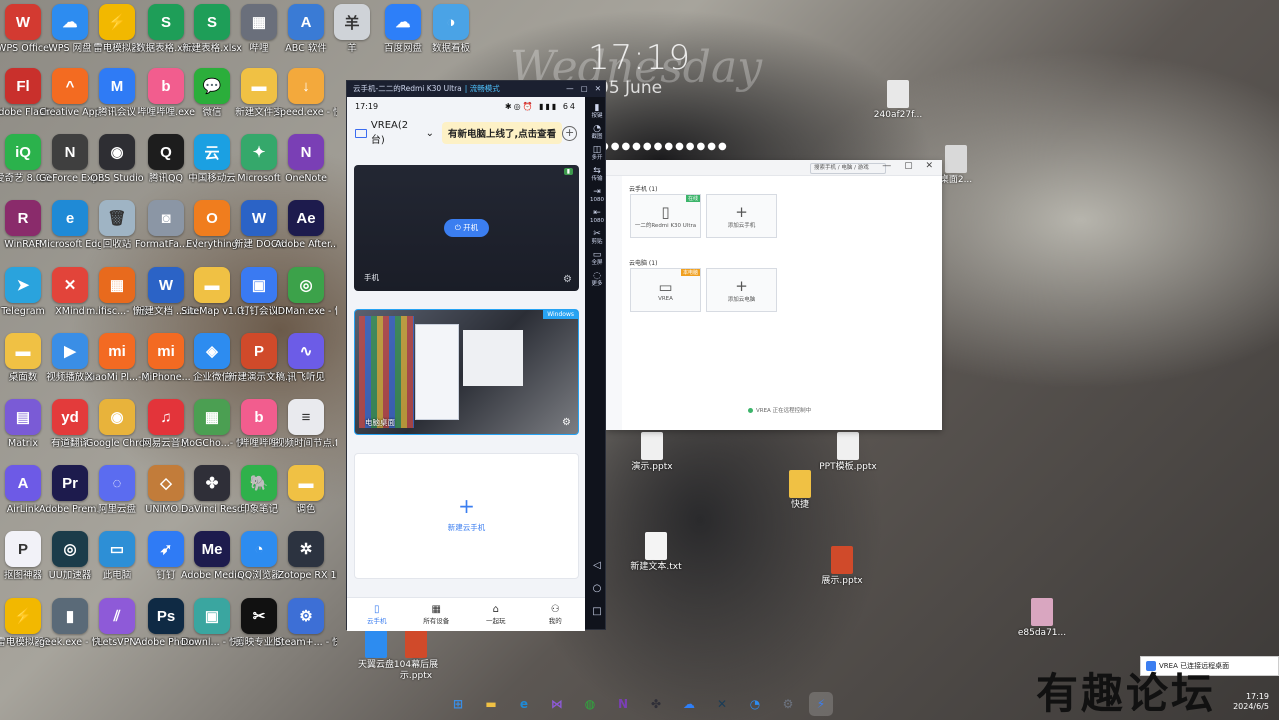 The height and width of the screenshot is (720, 1279). What do you see at coordinates (639, 704) in the screenshot?
I see `taskbar: ⊞ ▬ e ⋈ ◍ N ✤ ☁ ✕ ◔ ⚙ ⚡` at bounding box center [639, 704].